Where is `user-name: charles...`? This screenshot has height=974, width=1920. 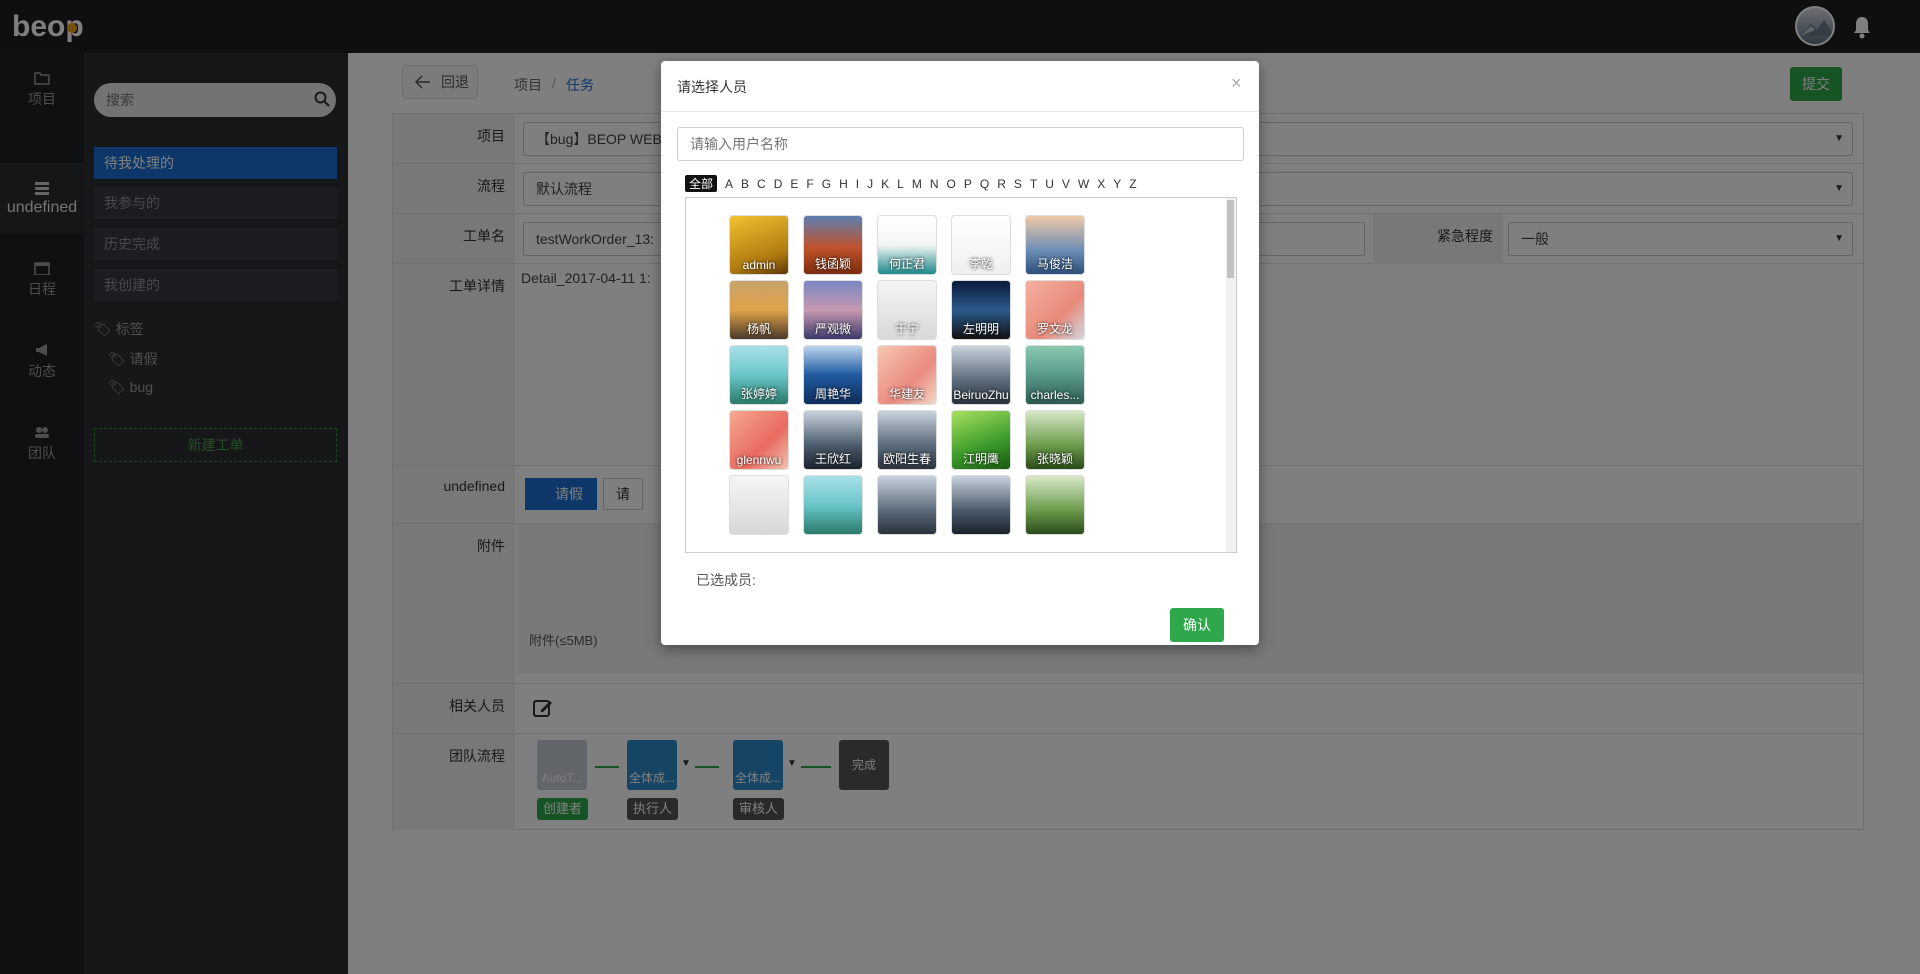 user-name: charles... is located at coordinates (1055, 395).